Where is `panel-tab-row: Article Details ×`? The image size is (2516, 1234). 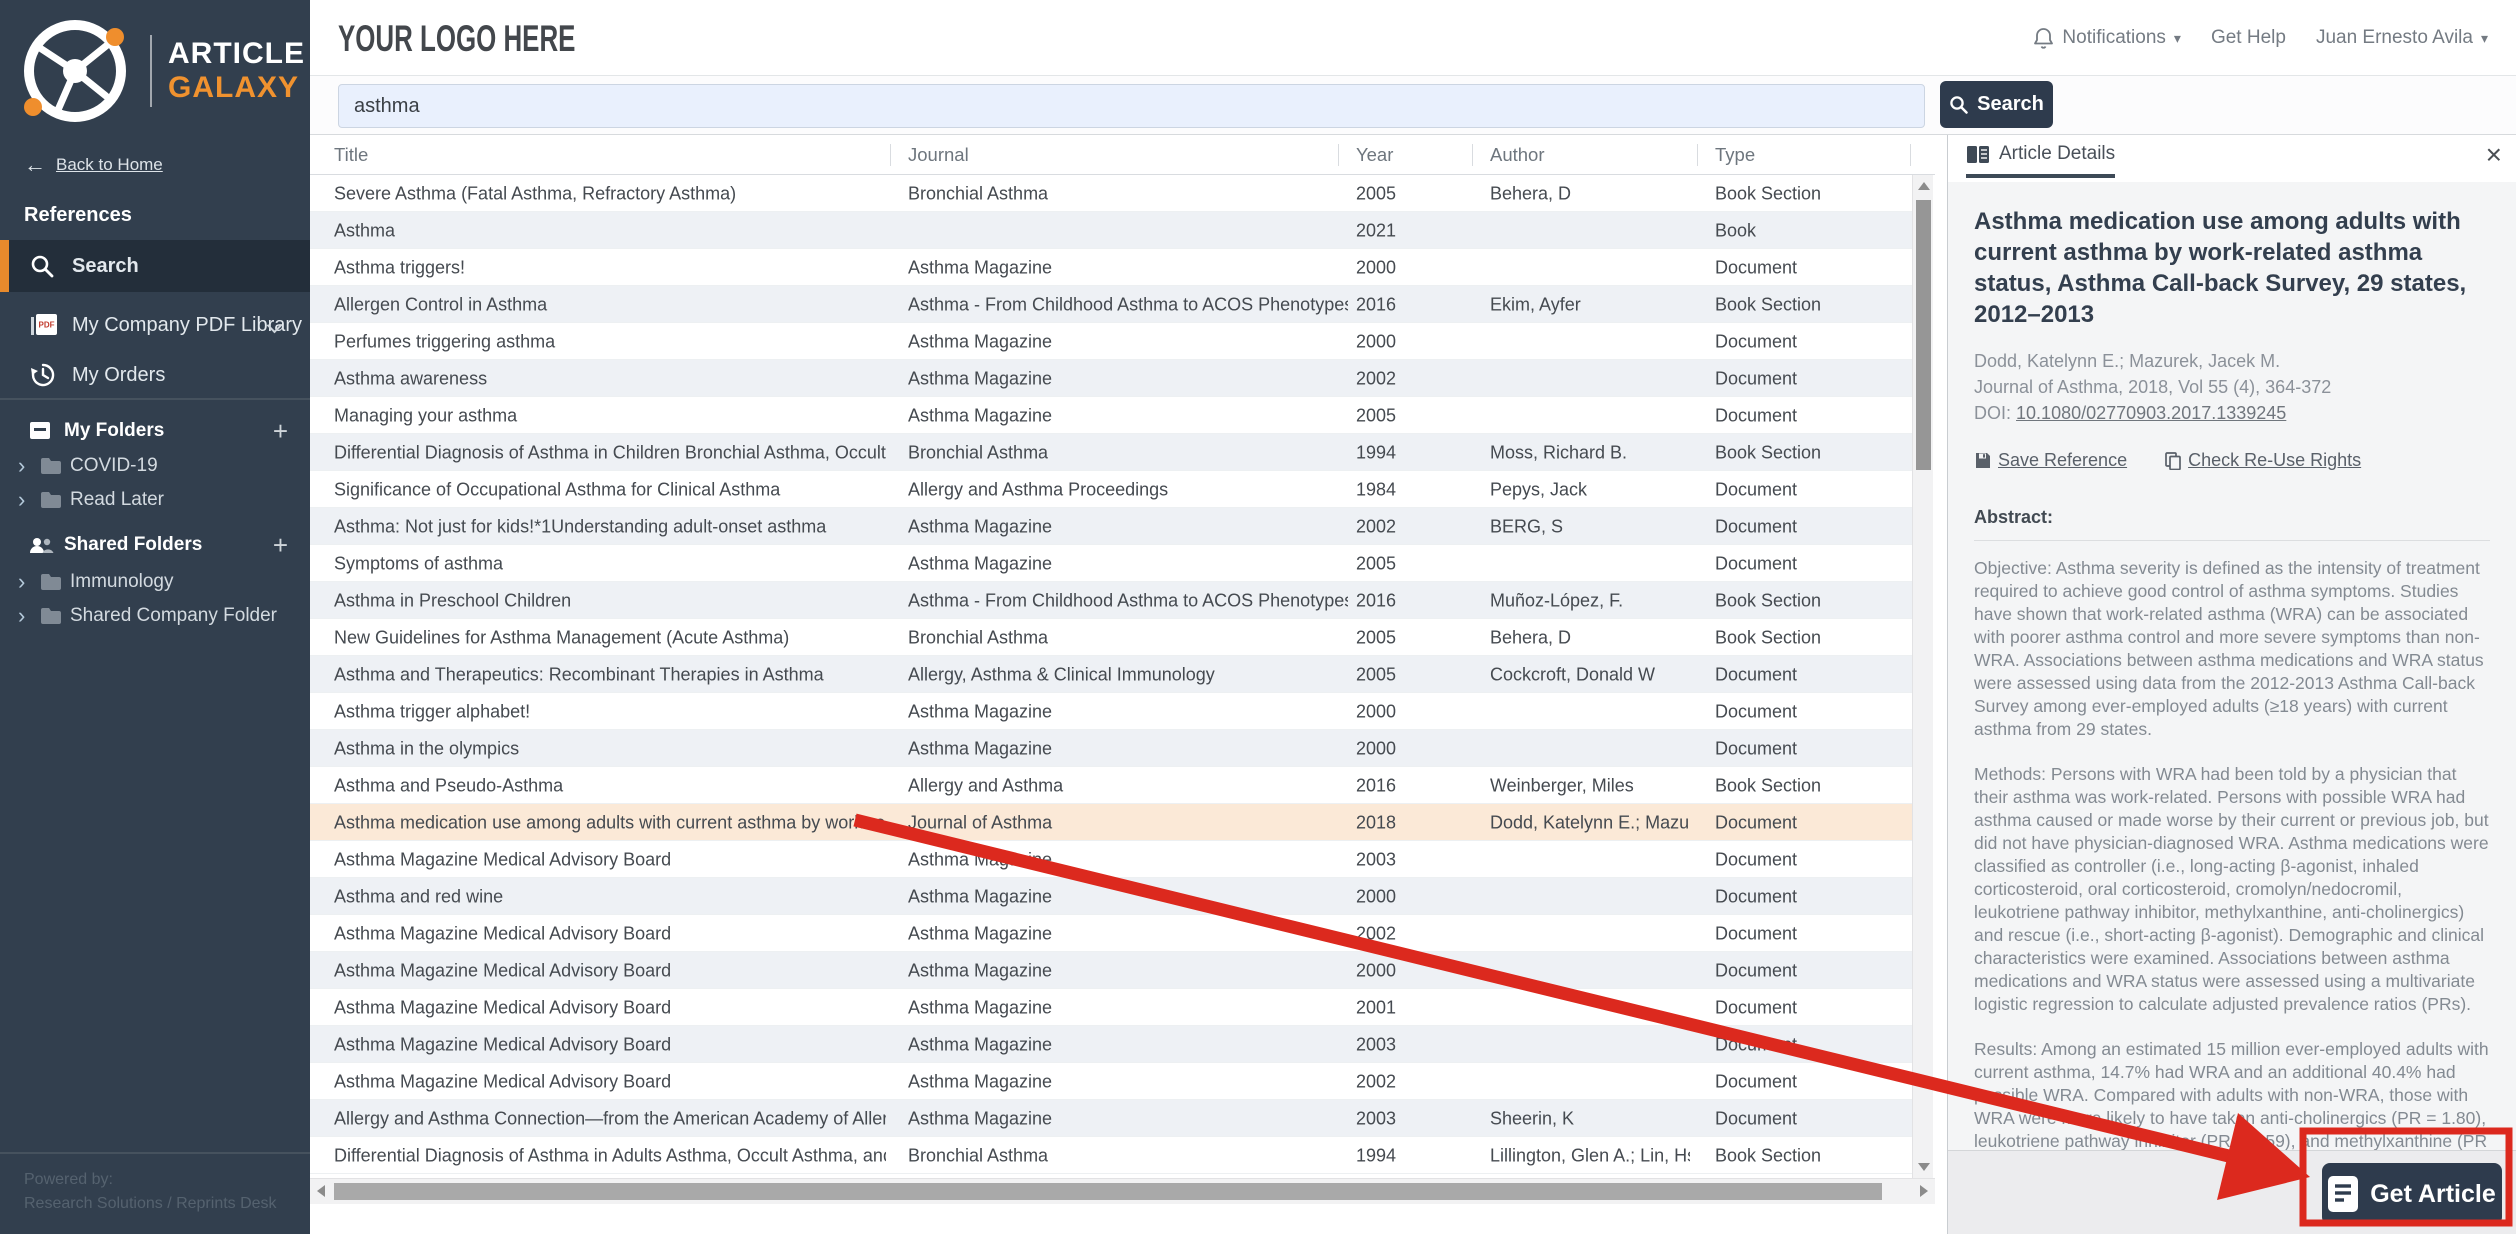 panel-tab-row: Article Details × is located at coordinates (2232, 158).